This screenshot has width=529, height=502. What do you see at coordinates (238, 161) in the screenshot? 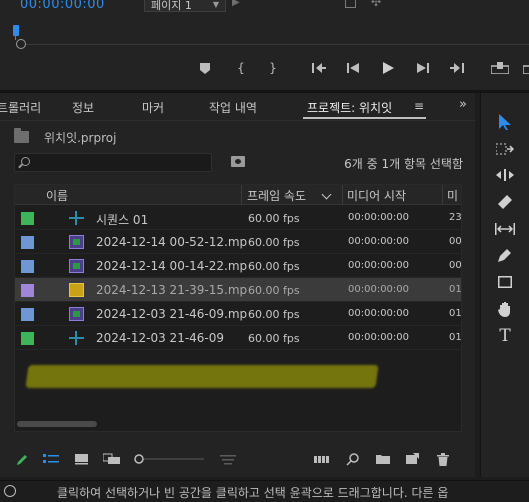
I see `new-bin-from-search-icon` at bounding box center [238, 161].